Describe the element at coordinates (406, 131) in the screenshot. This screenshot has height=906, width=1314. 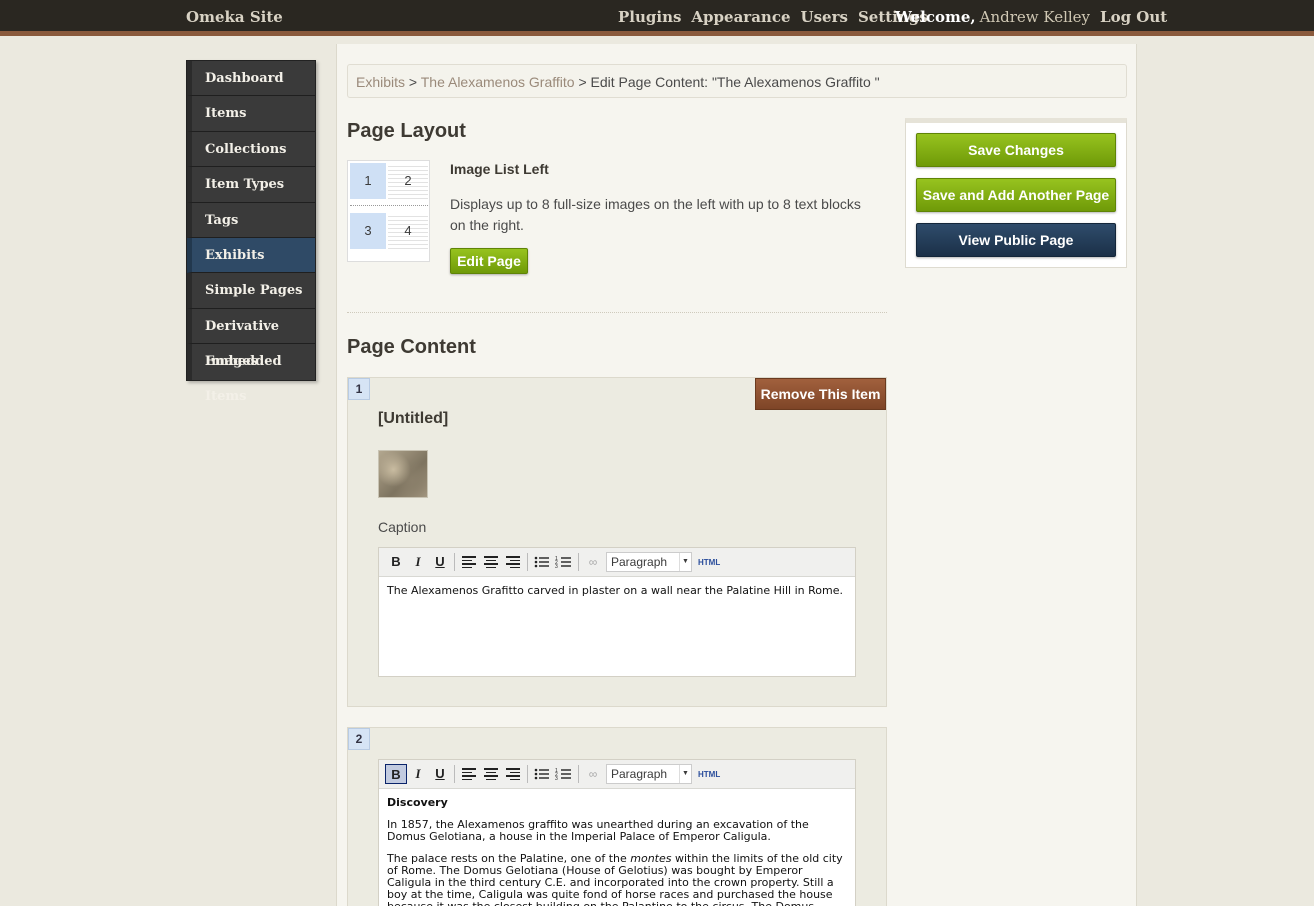
I see `page-layout-heading: Page Layout` at that location.